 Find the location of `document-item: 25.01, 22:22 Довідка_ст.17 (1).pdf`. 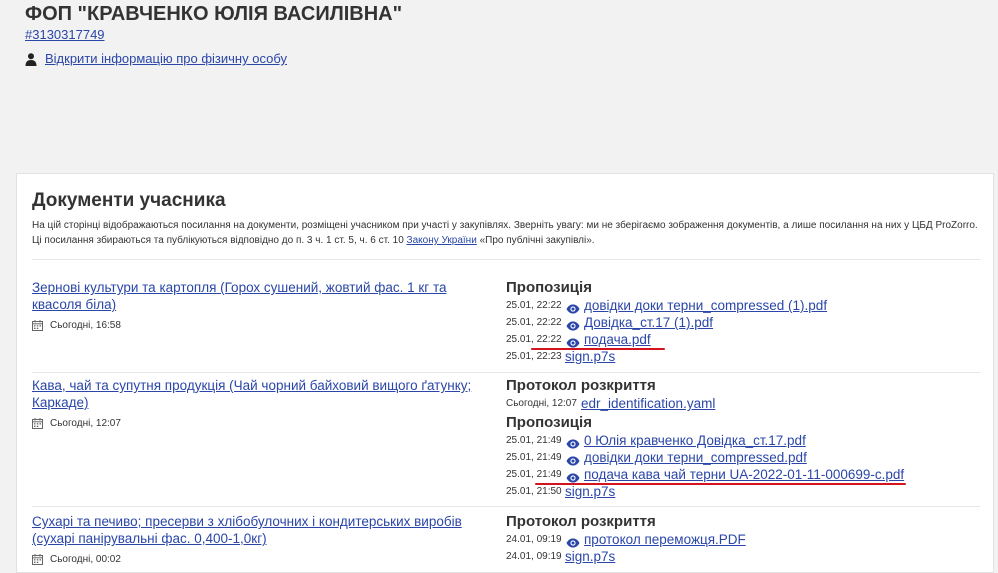

document-item: 25.01, 22:22 Довідка_ст.17 (1).pdf is located at coordinates (610, 322).